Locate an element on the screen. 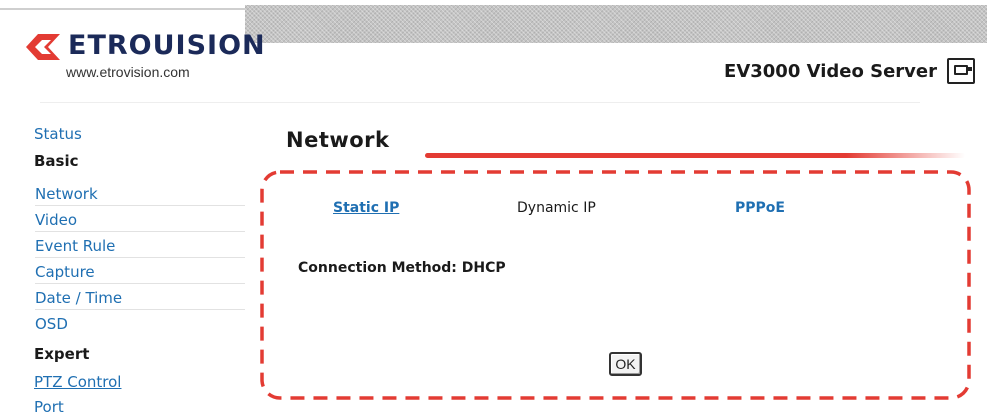 This screenshot has width=987, height=416. header-rule is located at coordinates (122, 9).